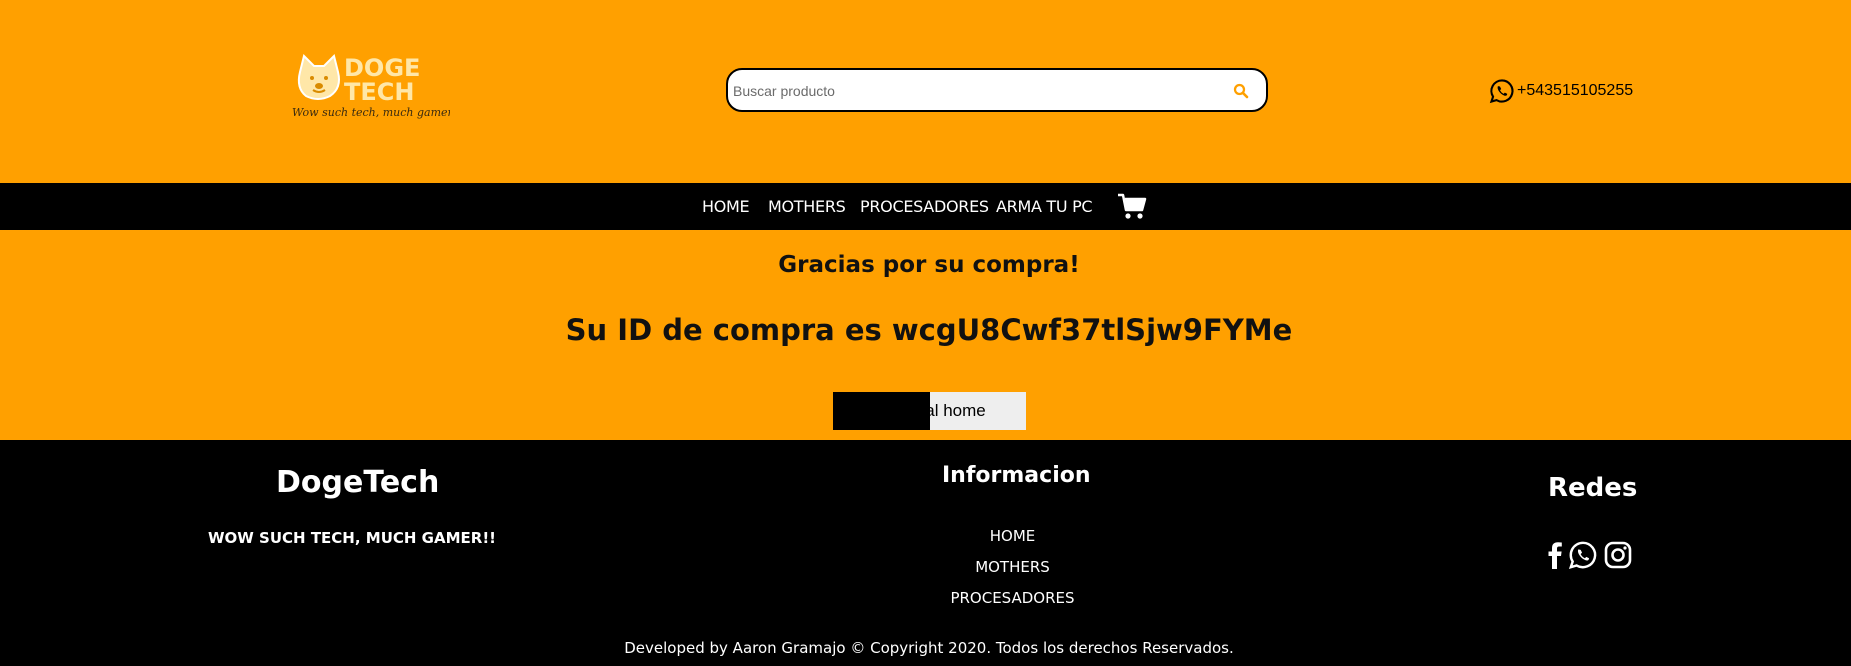 This screenshot has width=1851, height=666. I want to click on logo-tagline: Wow such tech, much gamer!, so click(371, 112).